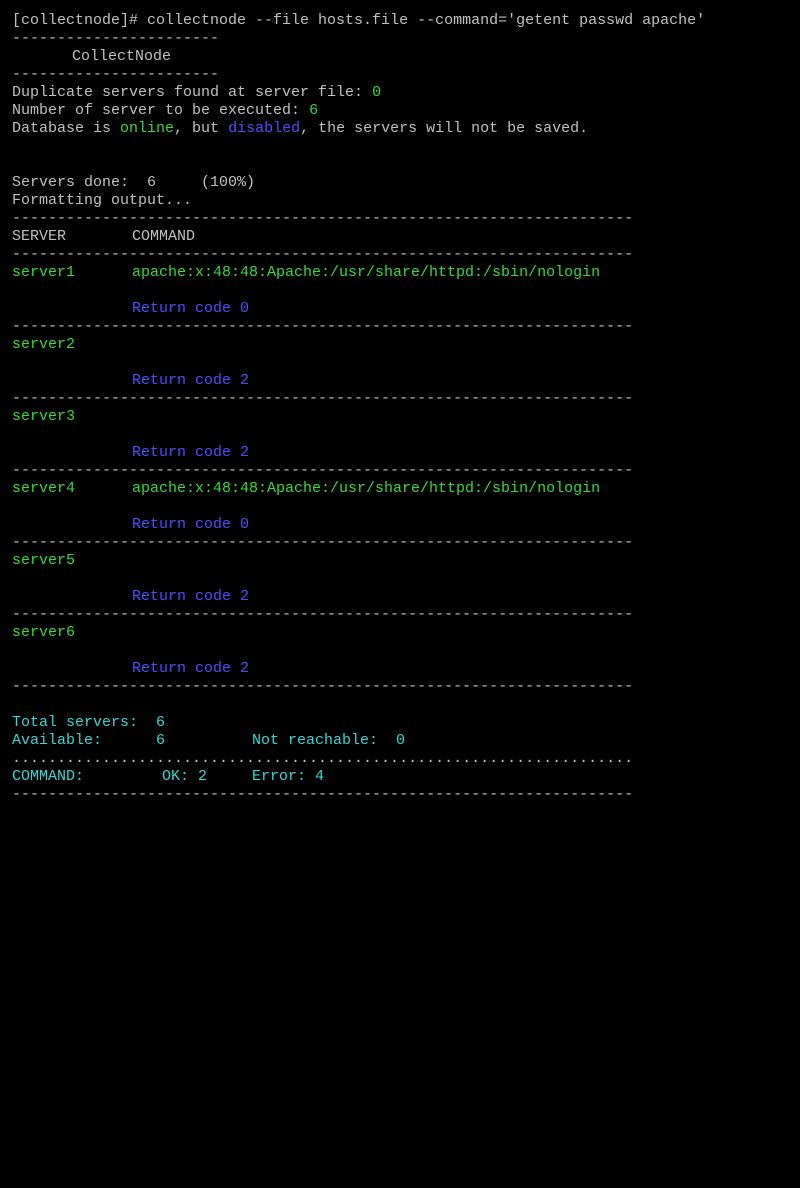  What do you see at coordinates (324, 740) in the screenshot?
I see `not-reachable-label: Not reachable:` at bounding box center [324, 740].